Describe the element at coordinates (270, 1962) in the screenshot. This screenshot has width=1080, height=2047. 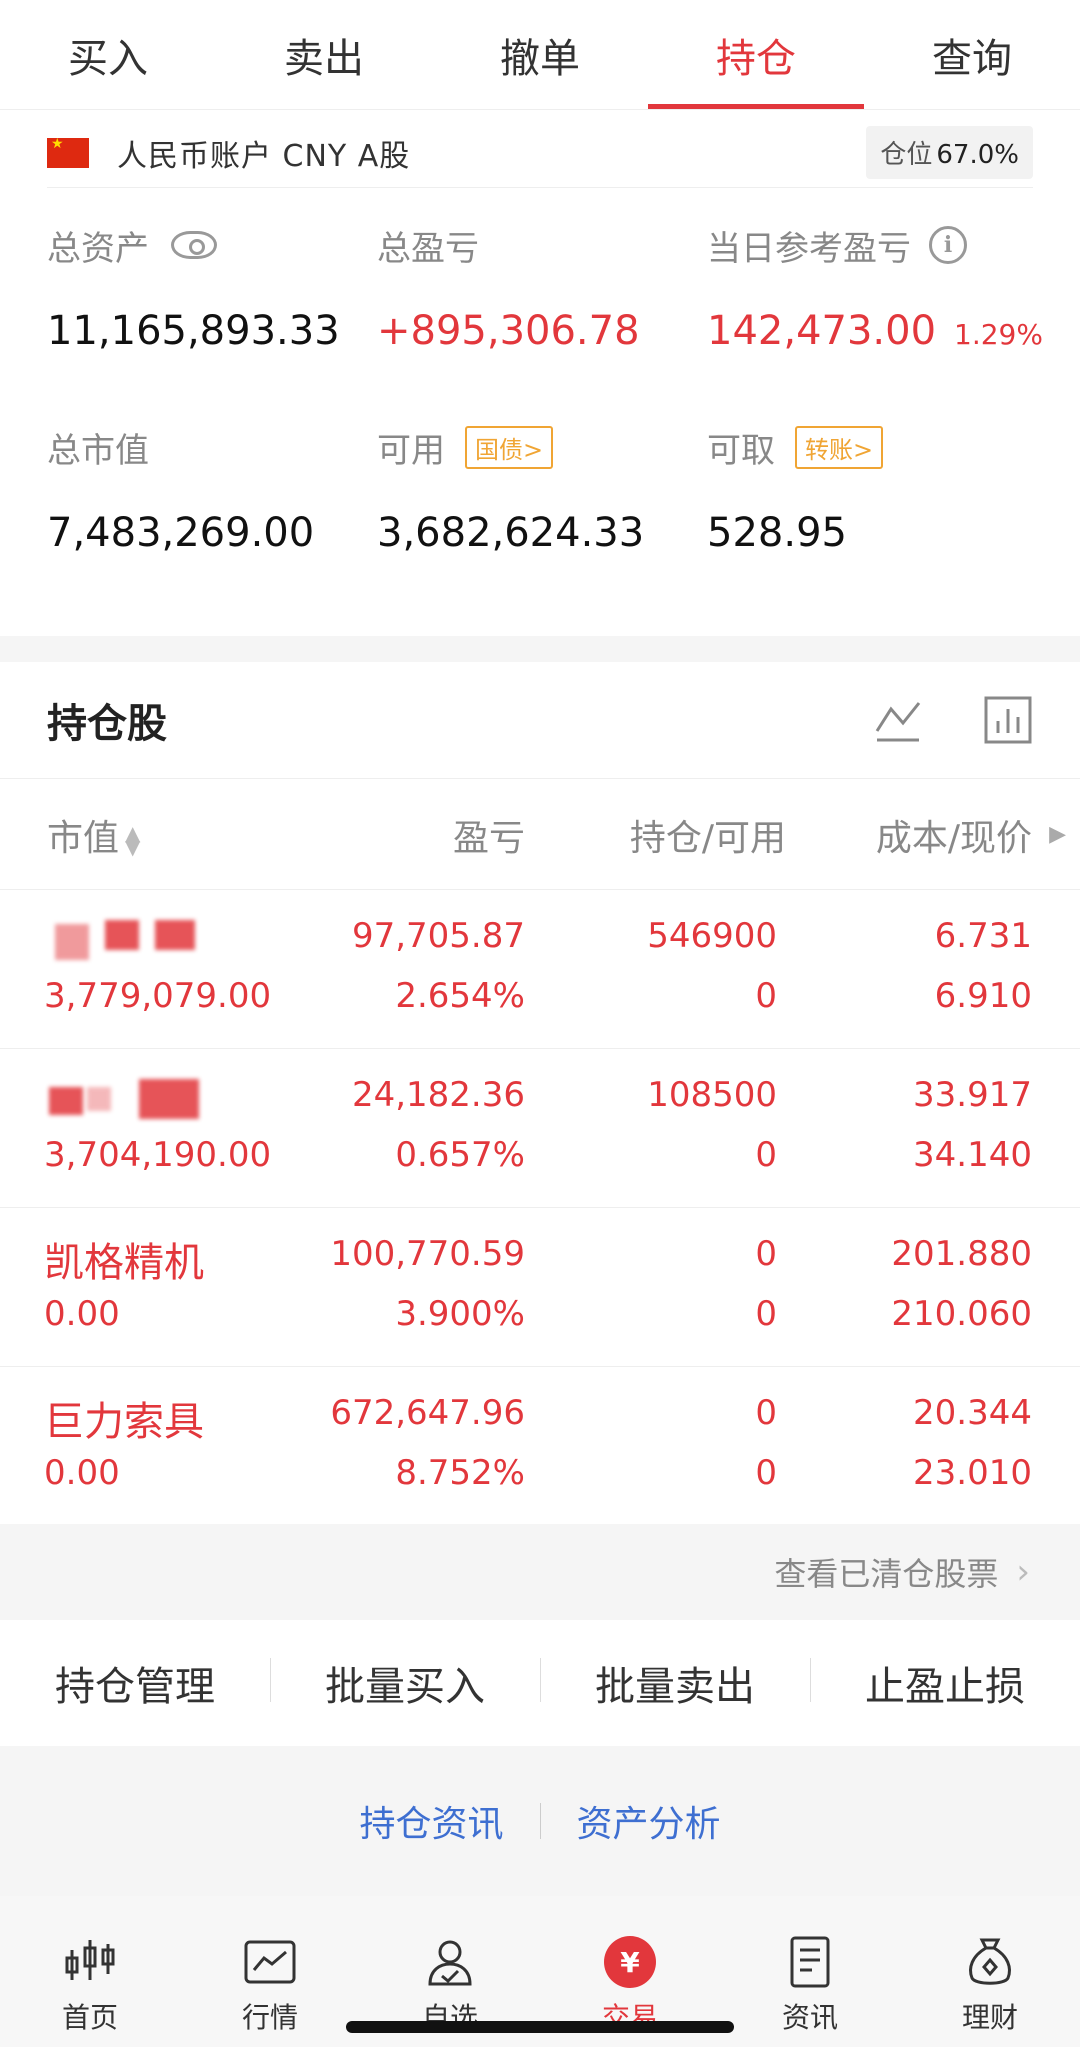
I see `chart-icon` at that location.